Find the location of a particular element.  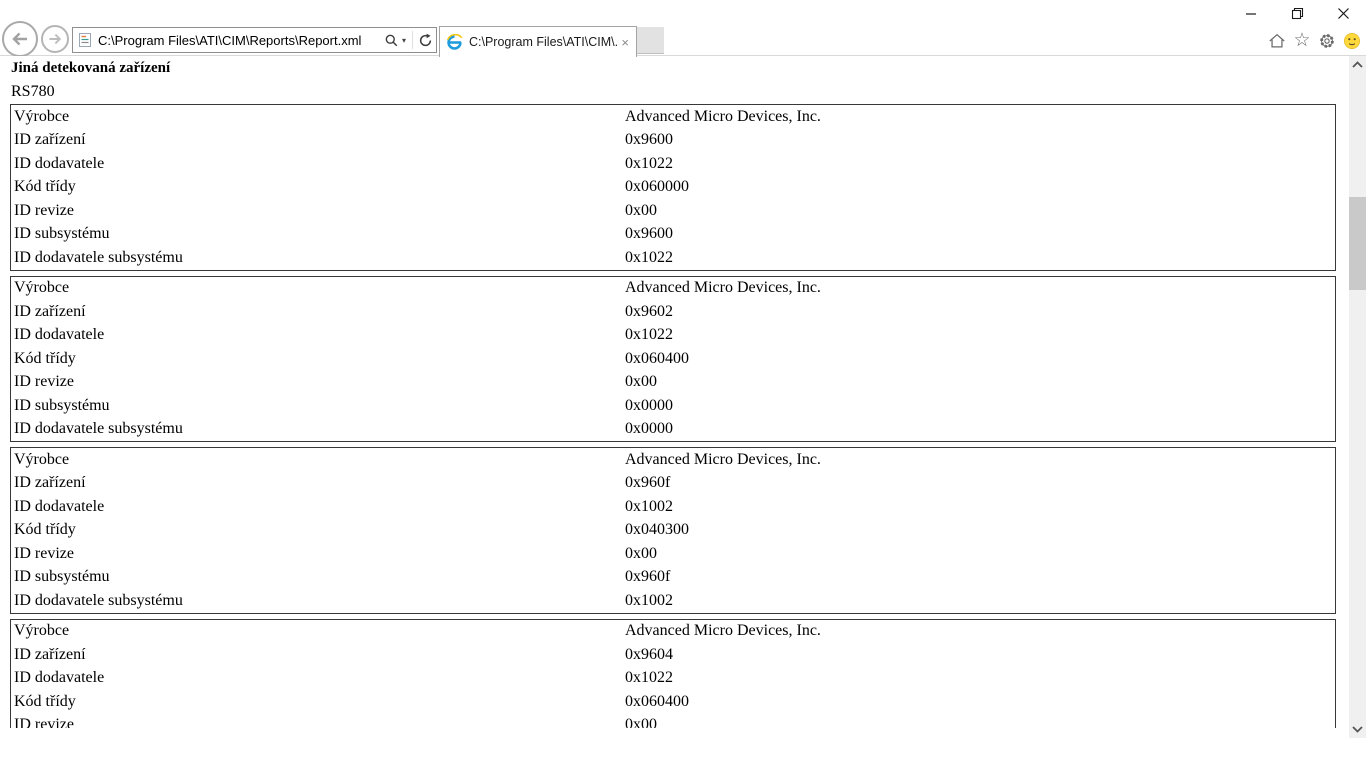

scroll-down-button is located at coordinates (1357, 729).